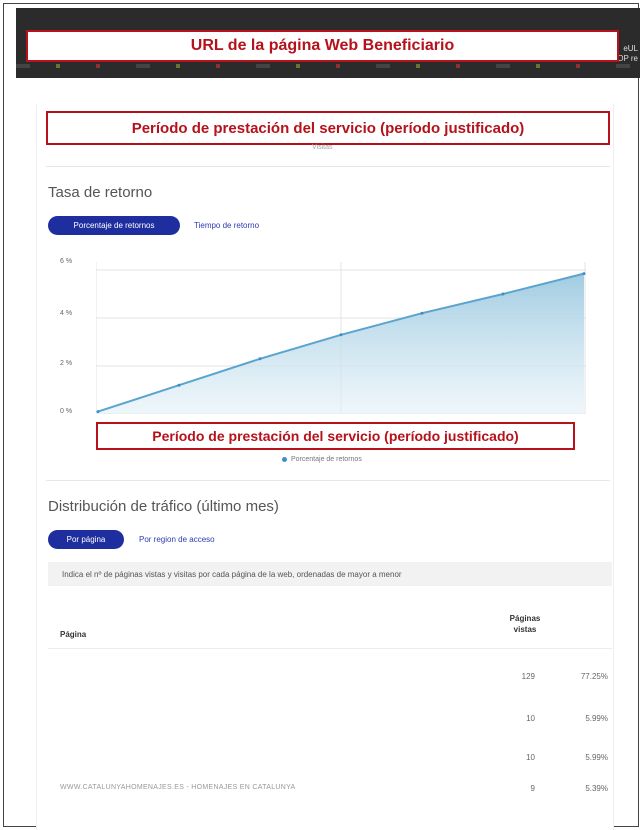 The image size is (643, 830). What do you see at coordinates (594, 676) in the screenshot?
I see `cell-percentage: 77.25%` at bounding box center [594, 676].